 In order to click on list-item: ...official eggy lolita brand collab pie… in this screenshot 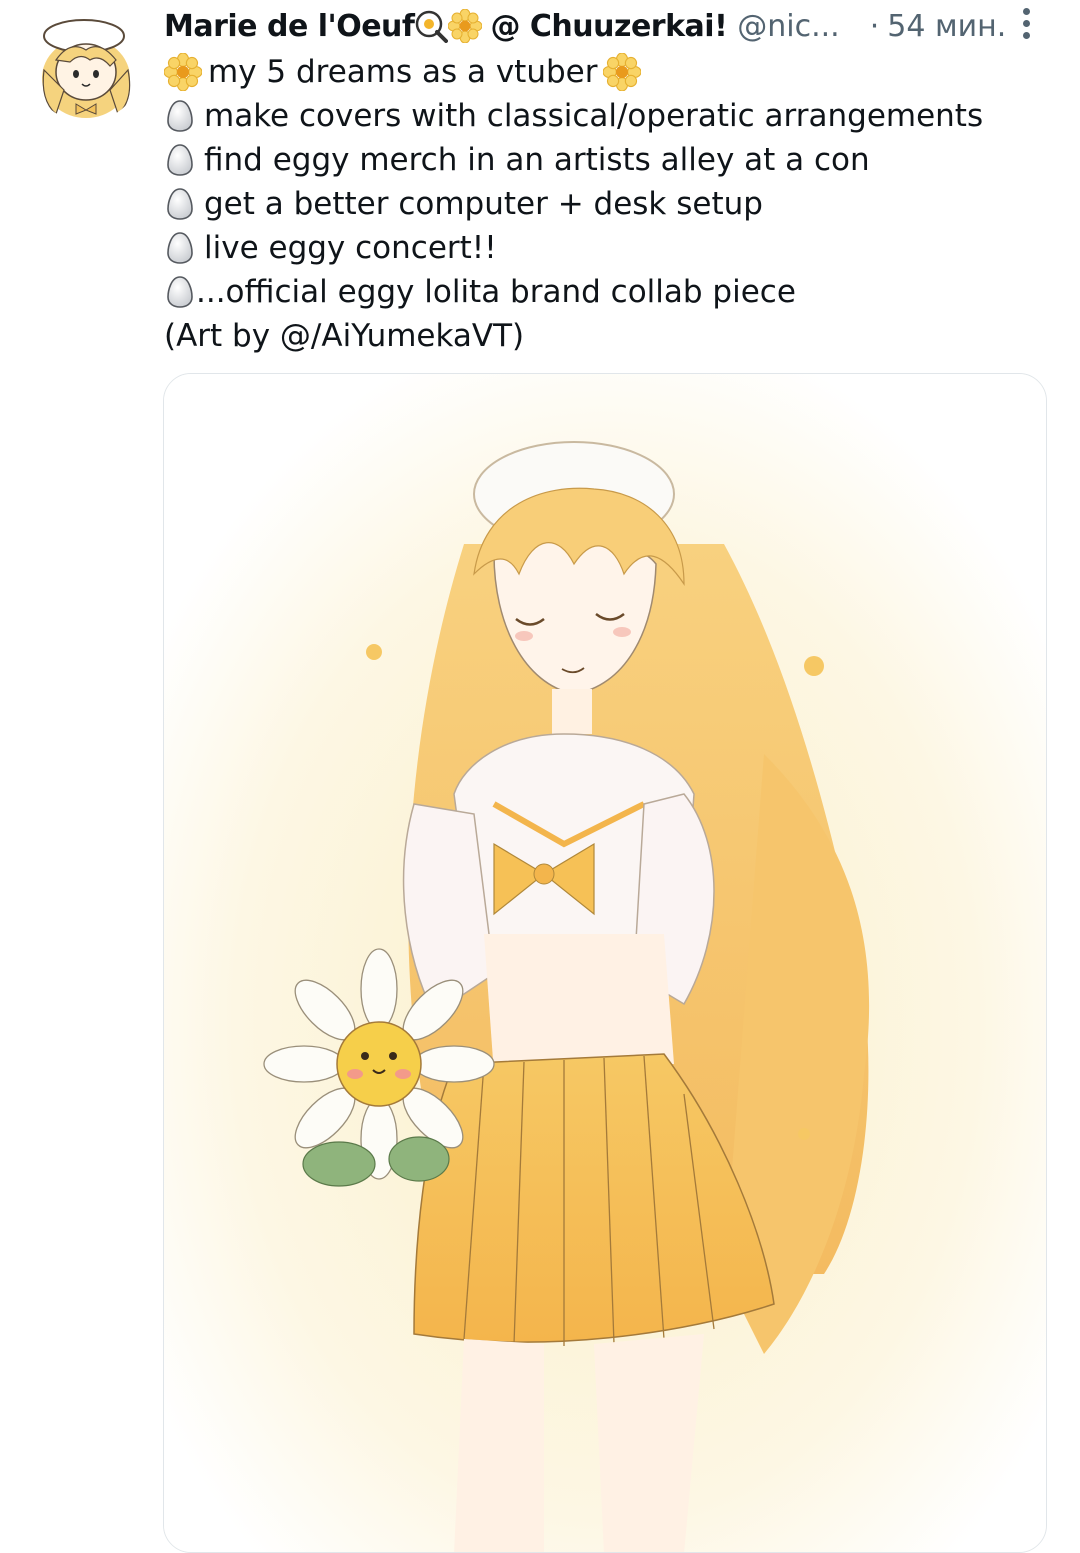, I will do `click(604, 292)`.